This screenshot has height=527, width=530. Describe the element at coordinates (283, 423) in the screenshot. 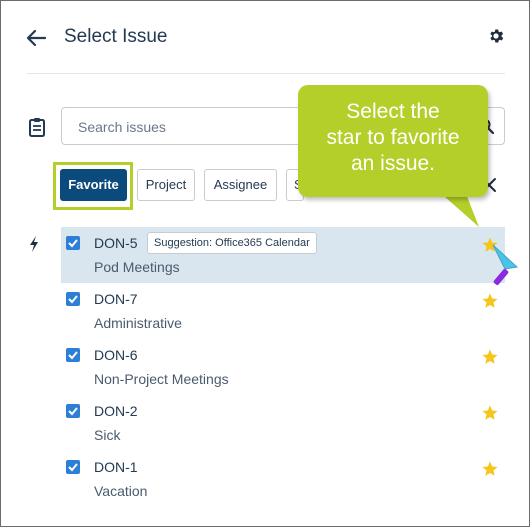

I see `issue-row: DON-2 Sick` at that location.